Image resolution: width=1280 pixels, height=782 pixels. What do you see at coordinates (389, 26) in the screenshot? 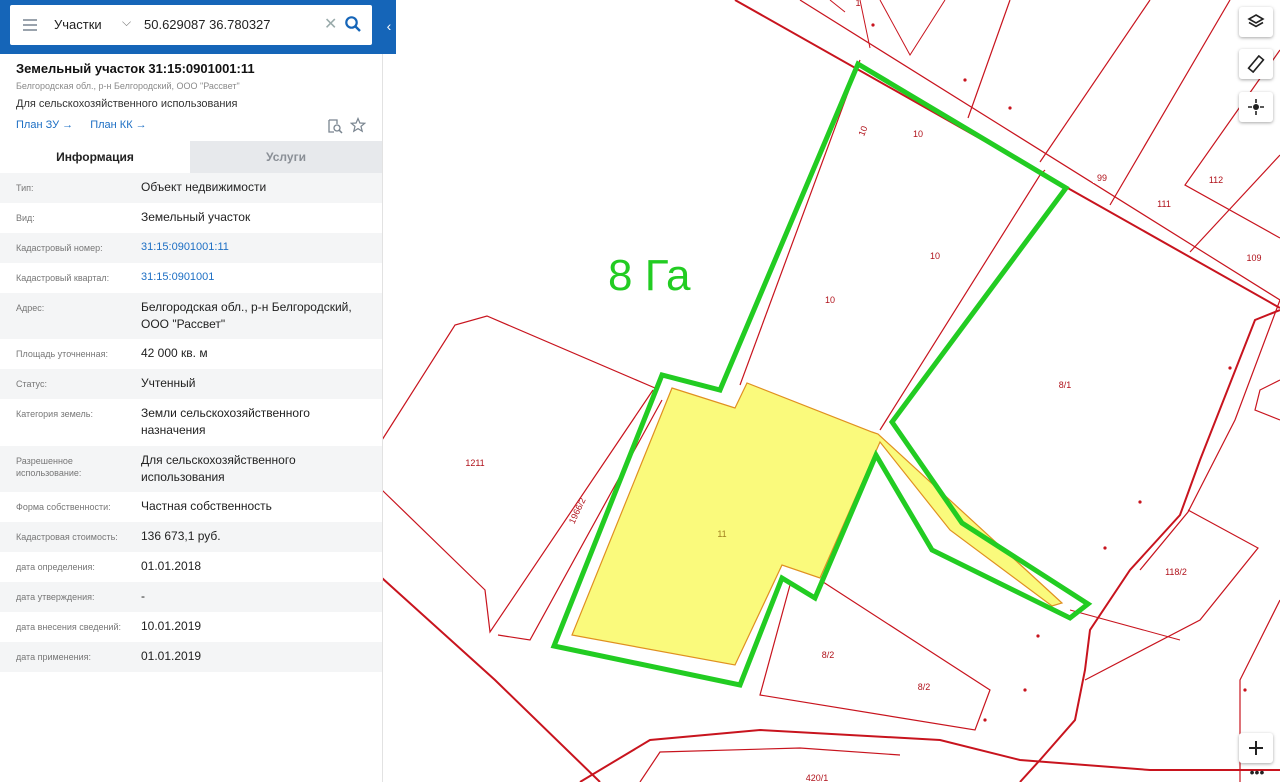
I see `chevron-left-icon: ‹` at bounding box center [389, 26].